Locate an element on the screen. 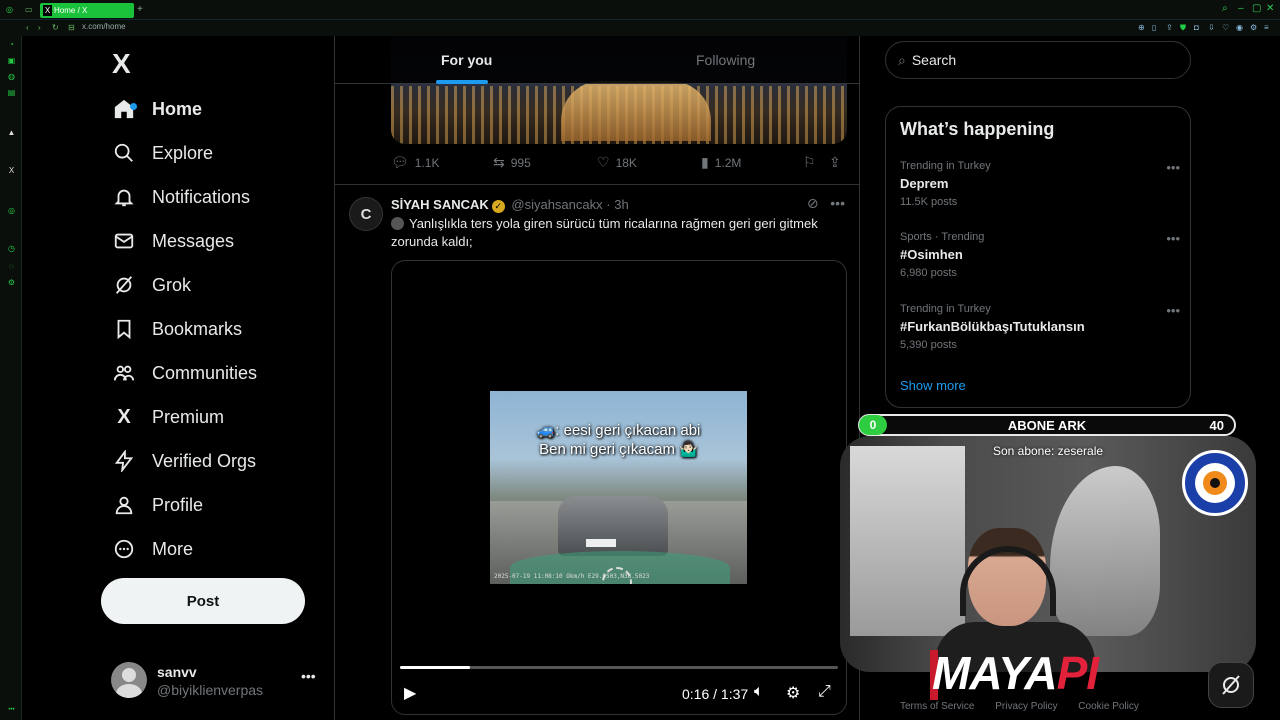 Image resolution: width=1280 pixels, height=720 pixels. reload-icon: ↻ is located at coordinates (56, 27).